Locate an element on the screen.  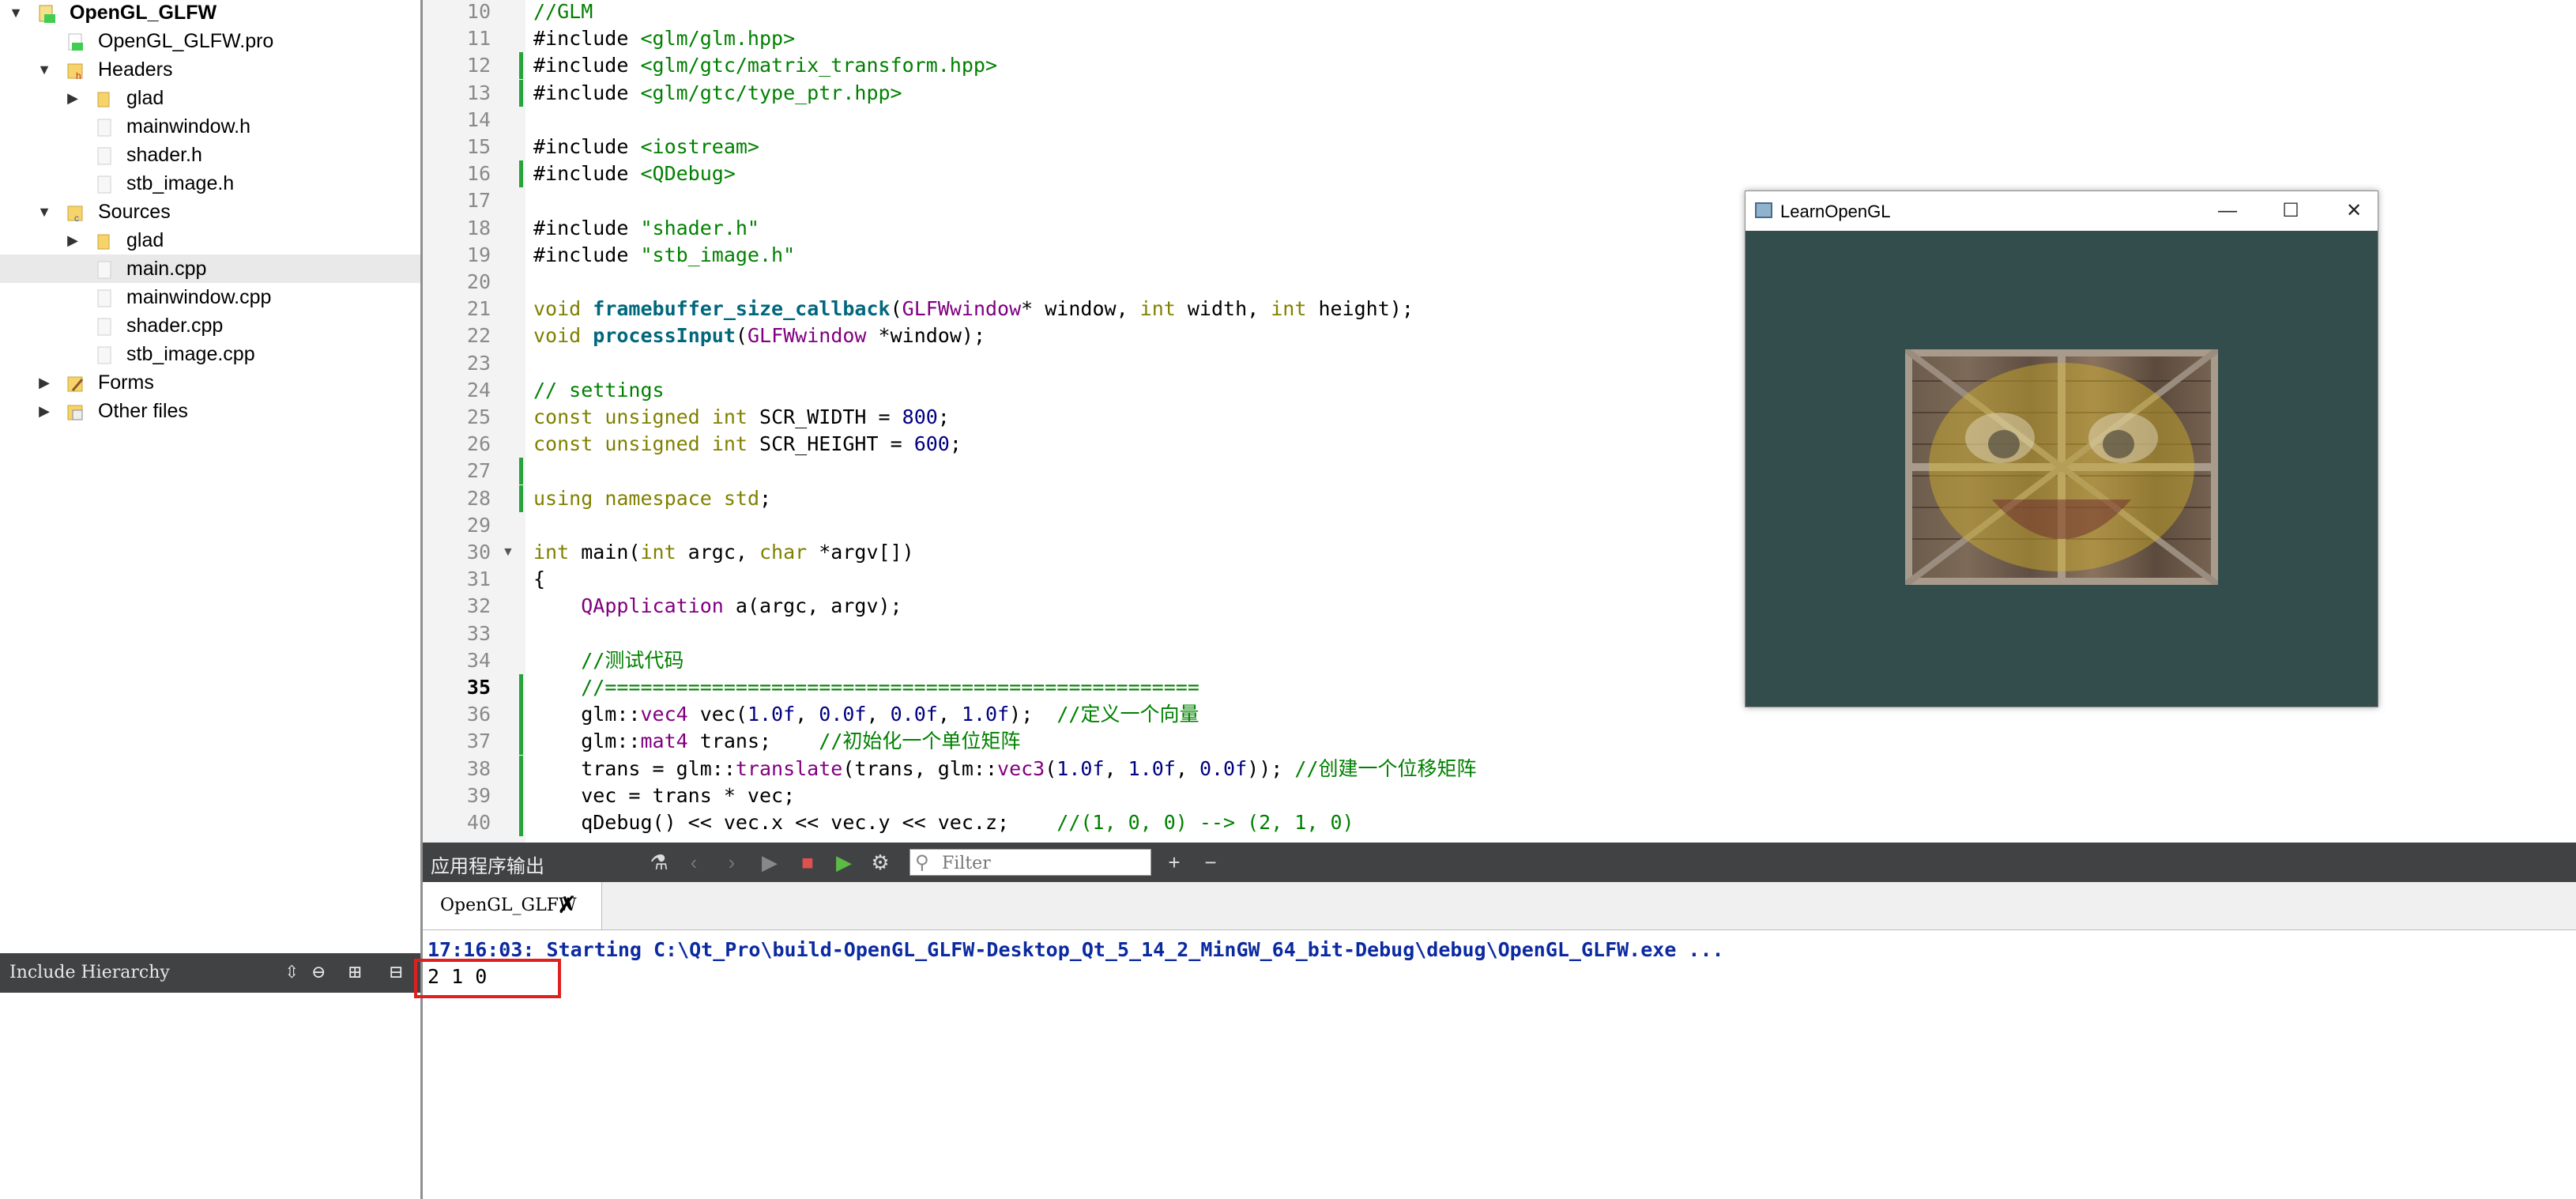
tree-item: ▼ h Headers is located at coordinates (210, 69).